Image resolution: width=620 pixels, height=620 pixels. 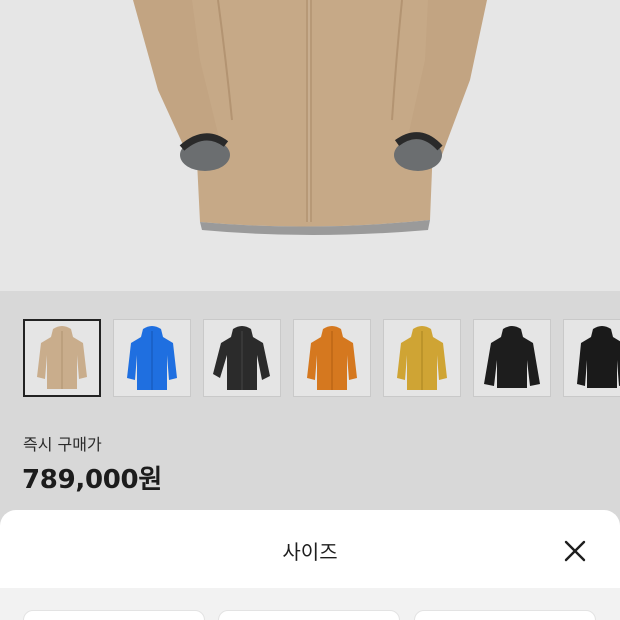 I want to click on thumbnail-mustard-jacket, so click(x=422, y=358).